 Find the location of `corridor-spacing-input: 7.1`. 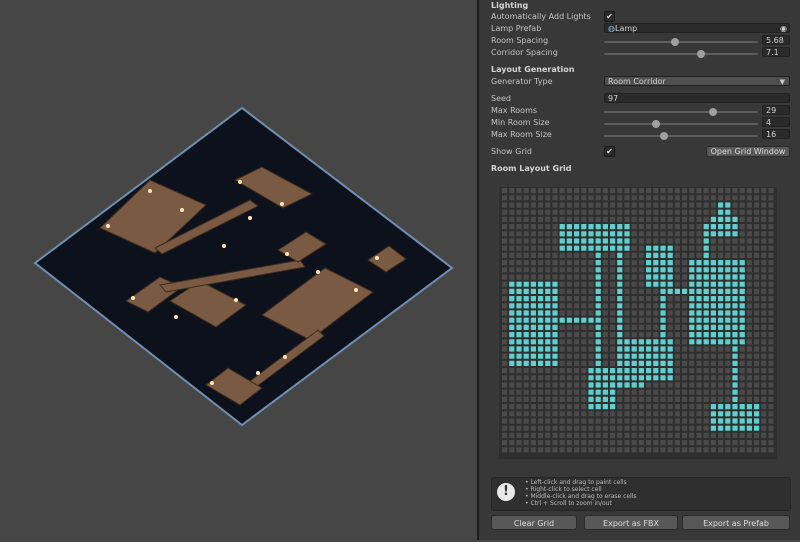

corridor-spacing-input: 7.1 is located at coordinates (776, 52).